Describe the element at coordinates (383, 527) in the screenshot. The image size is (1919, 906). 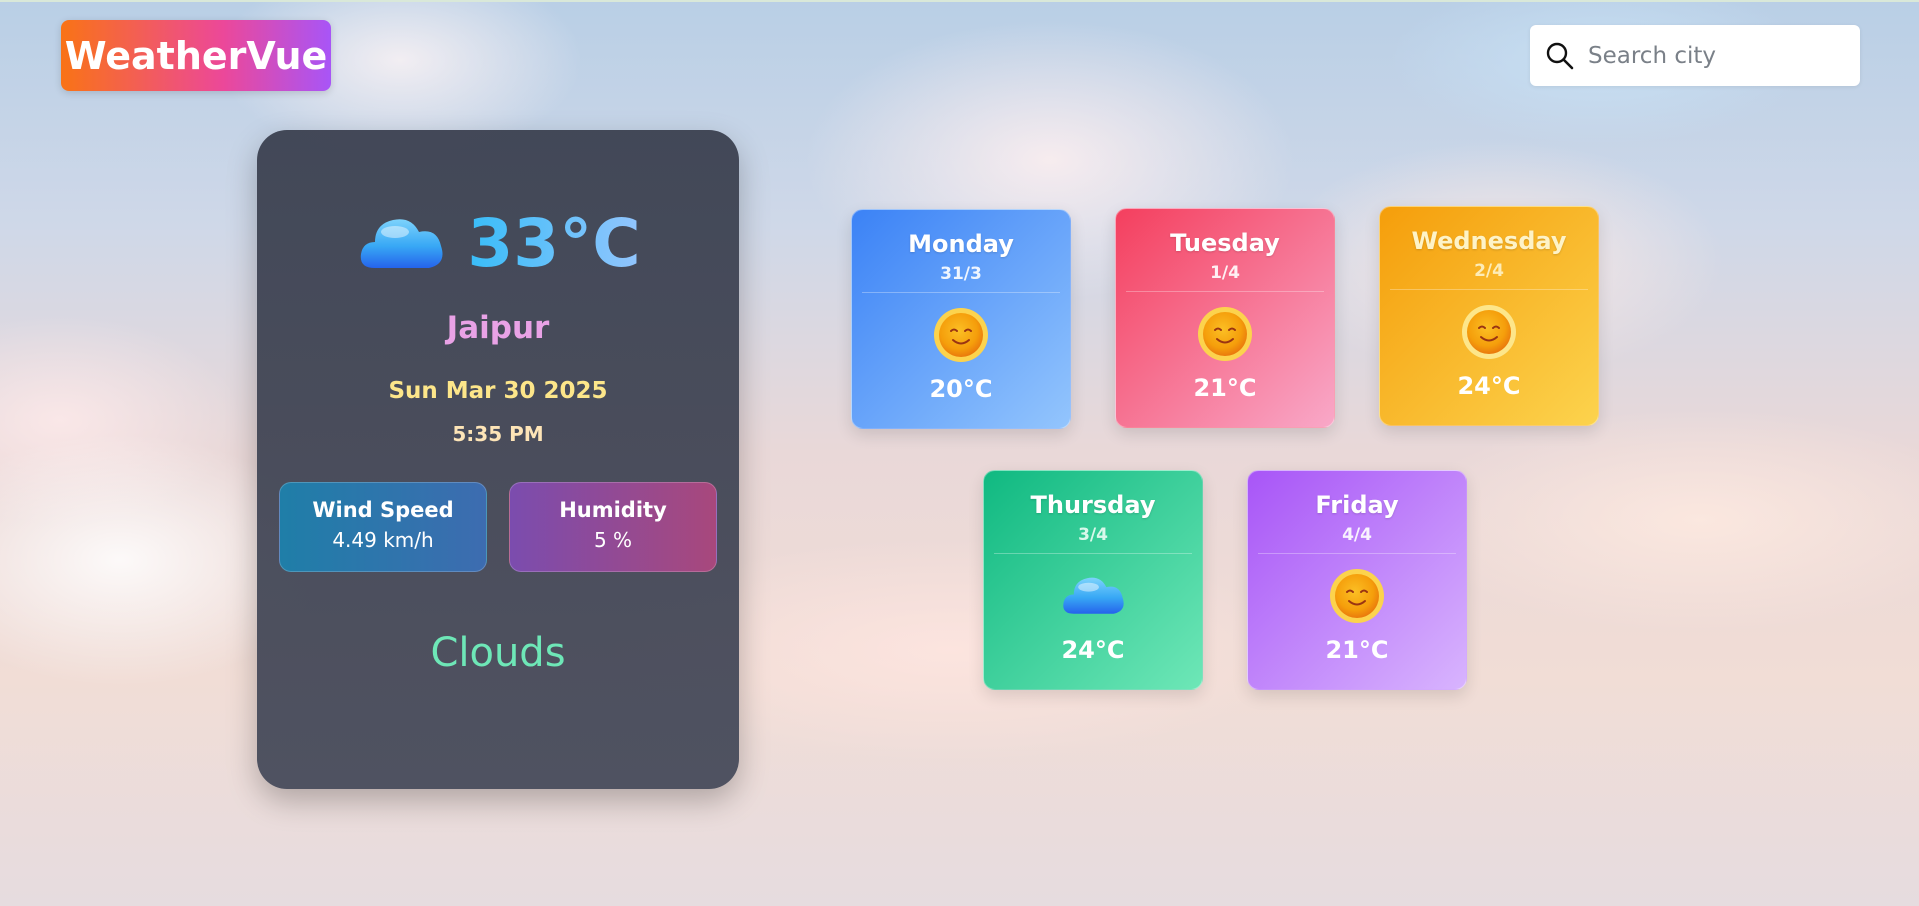
I see `wind-speed-box: Wind Speed 4.49 km/h` at that location.